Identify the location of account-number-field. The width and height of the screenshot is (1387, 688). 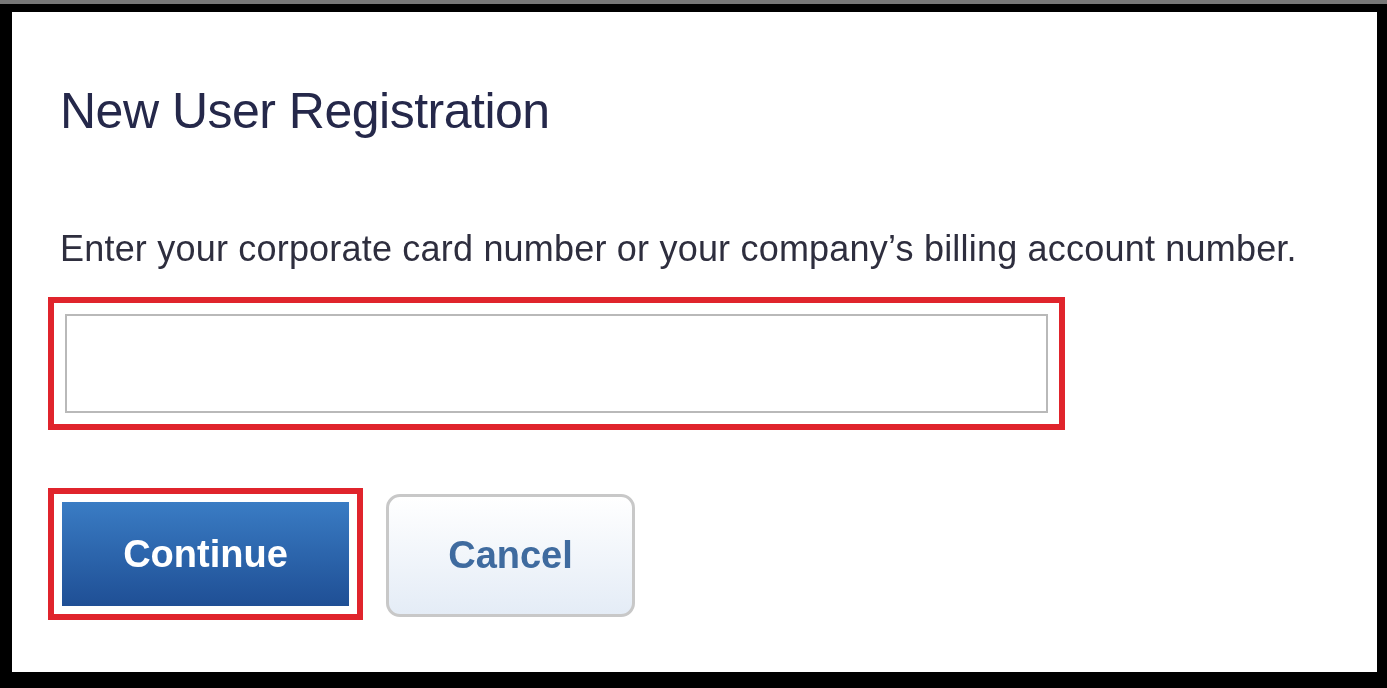
(556, 363).